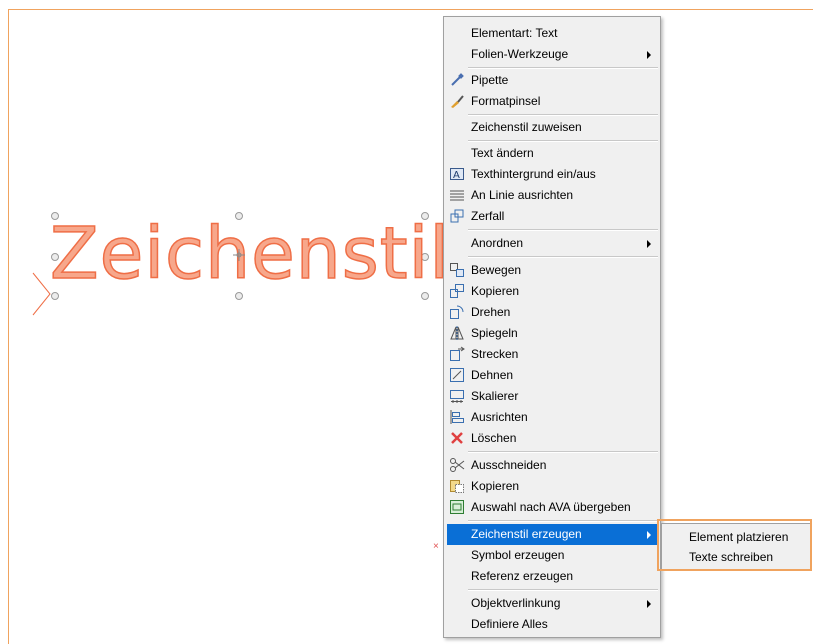  I want to click on menu-item-auswahl-ava: Auswahl nach AVA übergeben, so click(552, 507).